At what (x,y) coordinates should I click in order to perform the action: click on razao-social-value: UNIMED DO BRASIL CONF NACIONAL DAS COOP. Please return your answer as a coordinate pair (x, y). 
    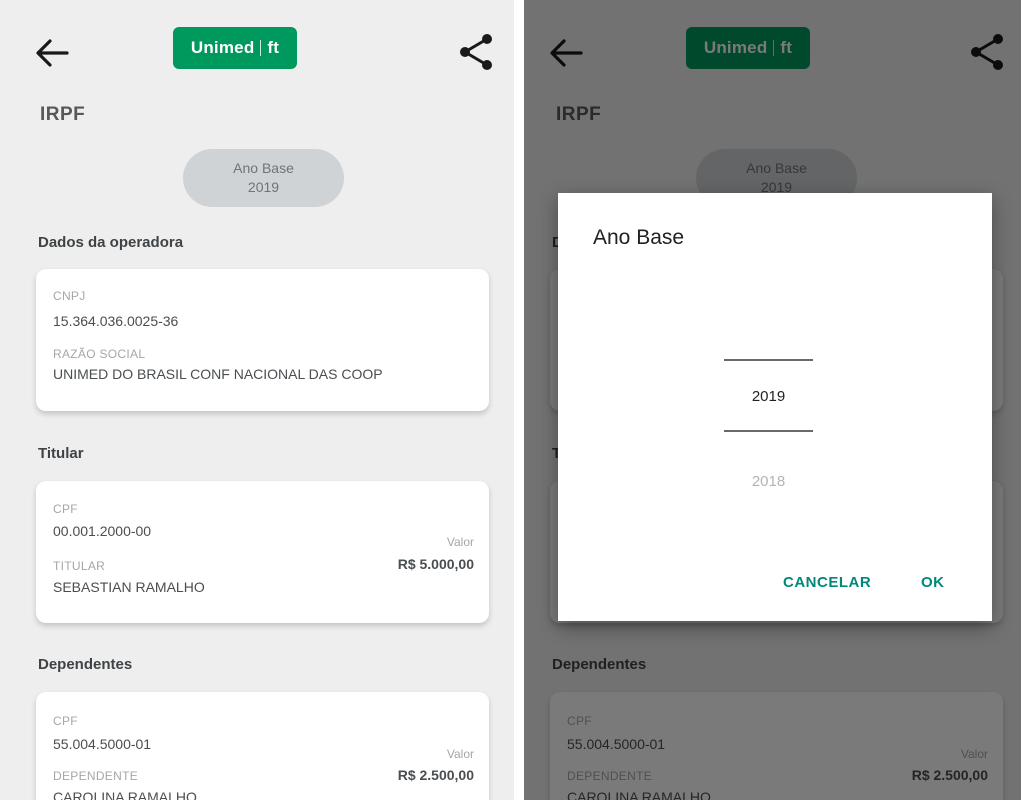
    Looking at the image, I should click on (218, 374).